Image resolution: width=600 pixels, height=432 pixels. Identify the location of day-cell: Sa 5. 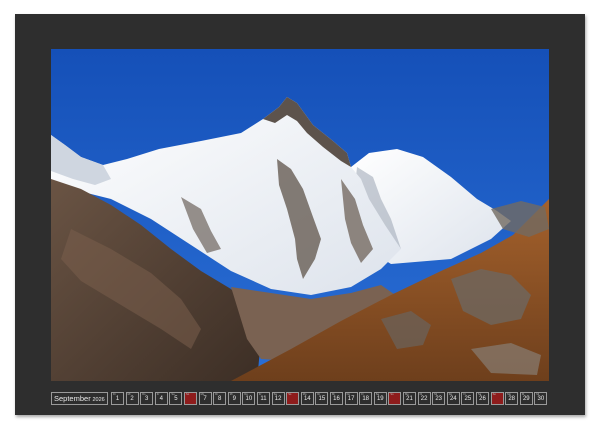
(176, 398).